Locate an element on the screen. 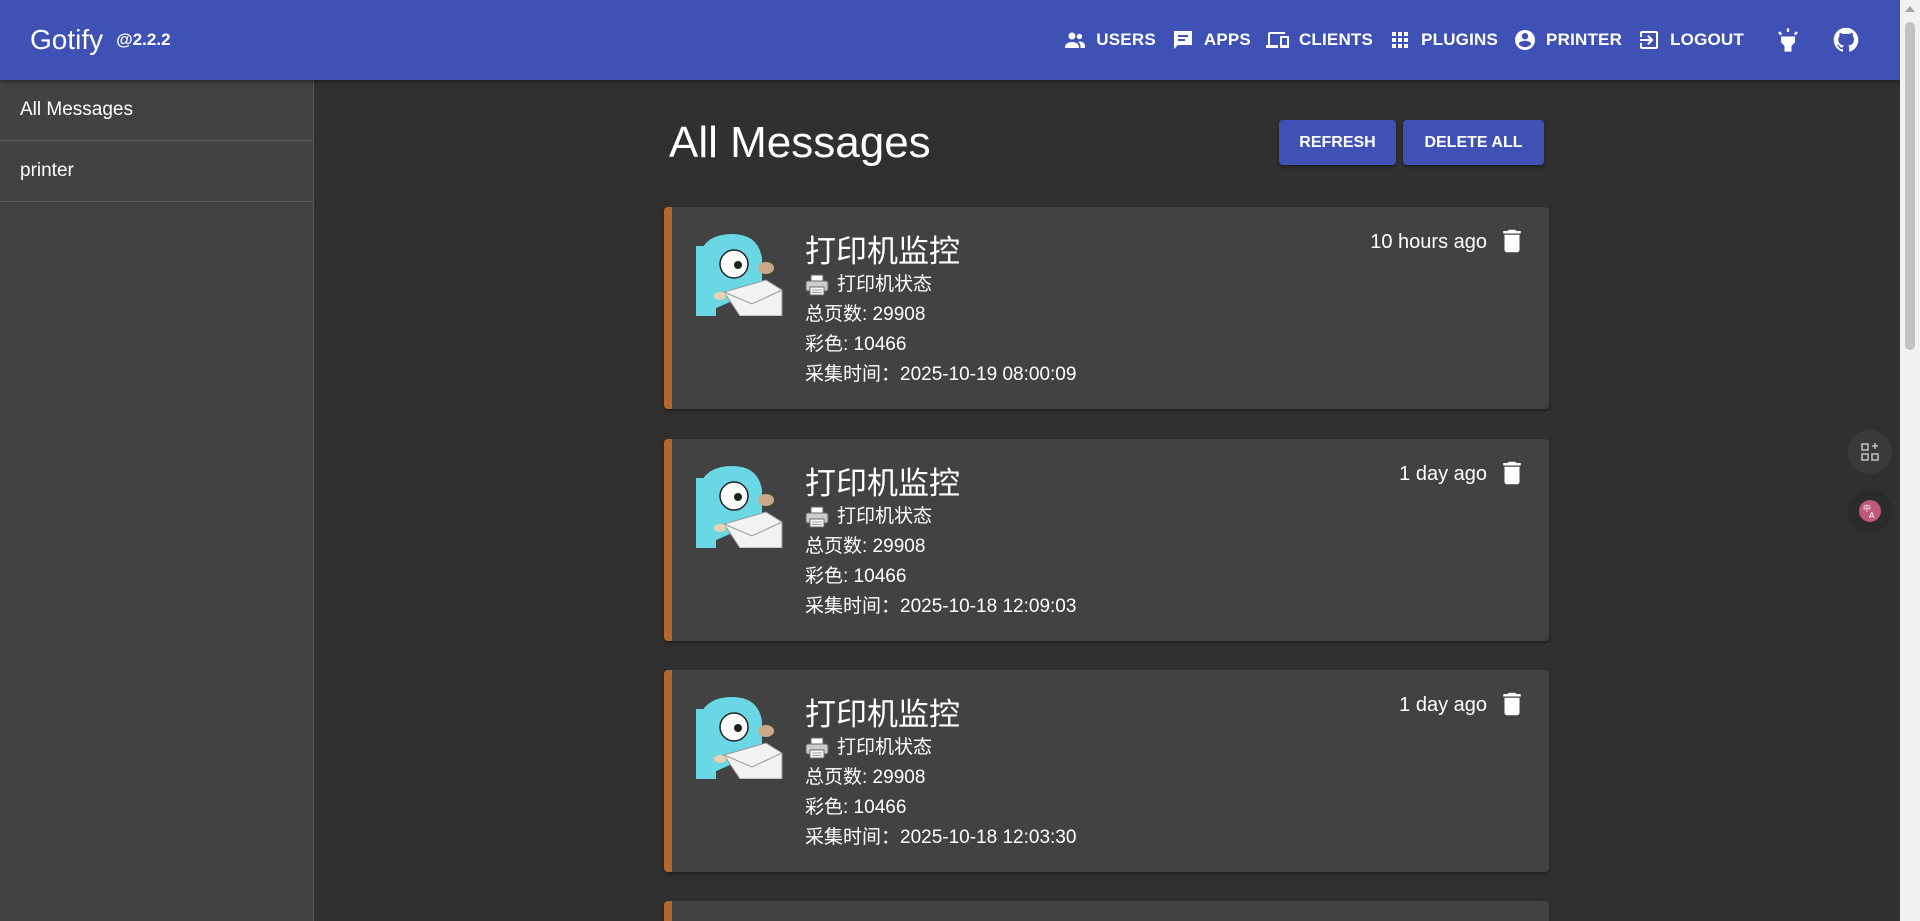 Image resolution: width=1920 pixels, height=921 pixels. github-icon is located at coordinates (1846, 39).